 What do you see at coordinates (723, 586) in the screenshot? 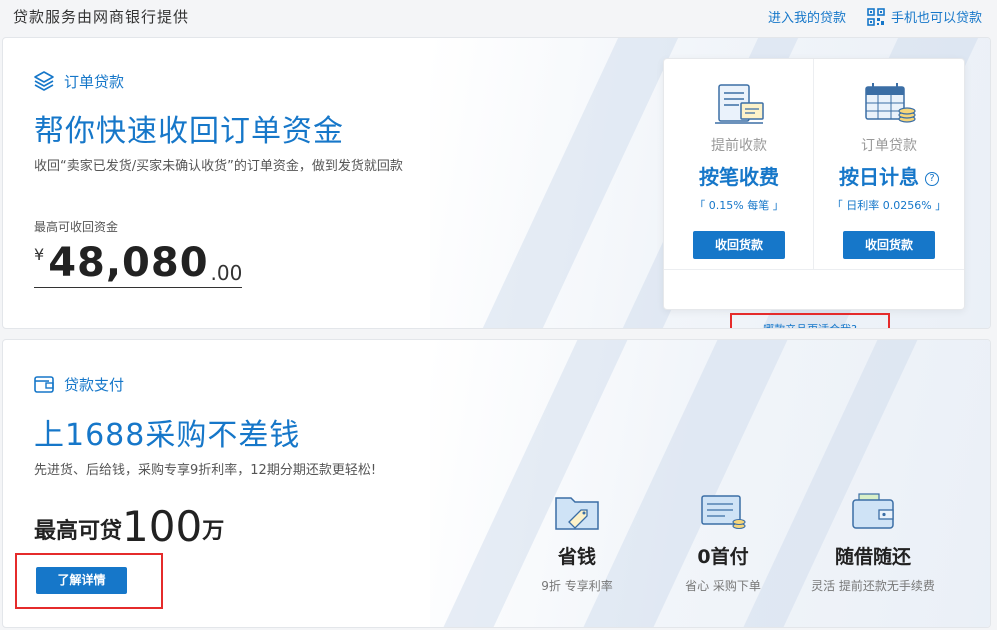
I see `feature-desc: 省心 采购下单` at bounding box center [723, 586].